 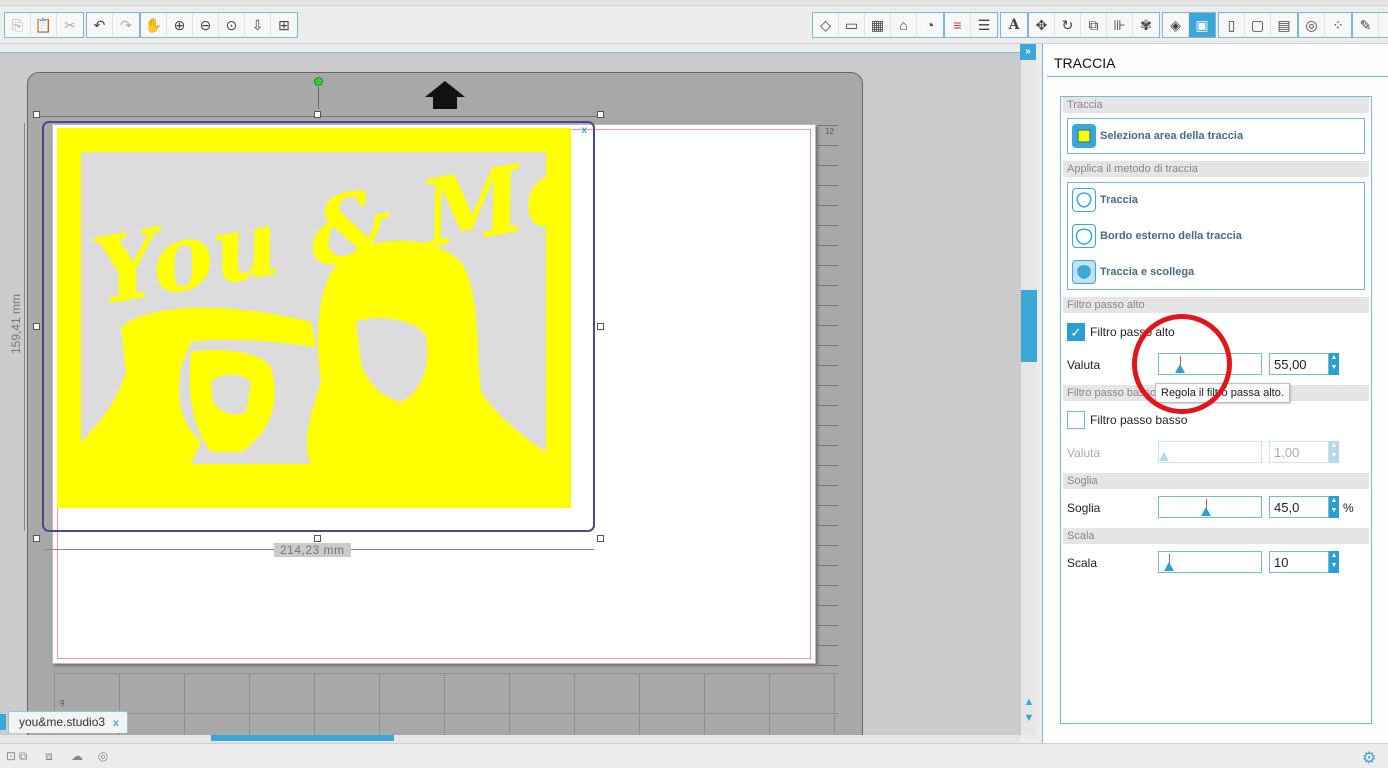 What do you see at coordinates (1383, 25) in the screenshot?
I see `send-icon: ▸` at bounding box center [1383, 25].